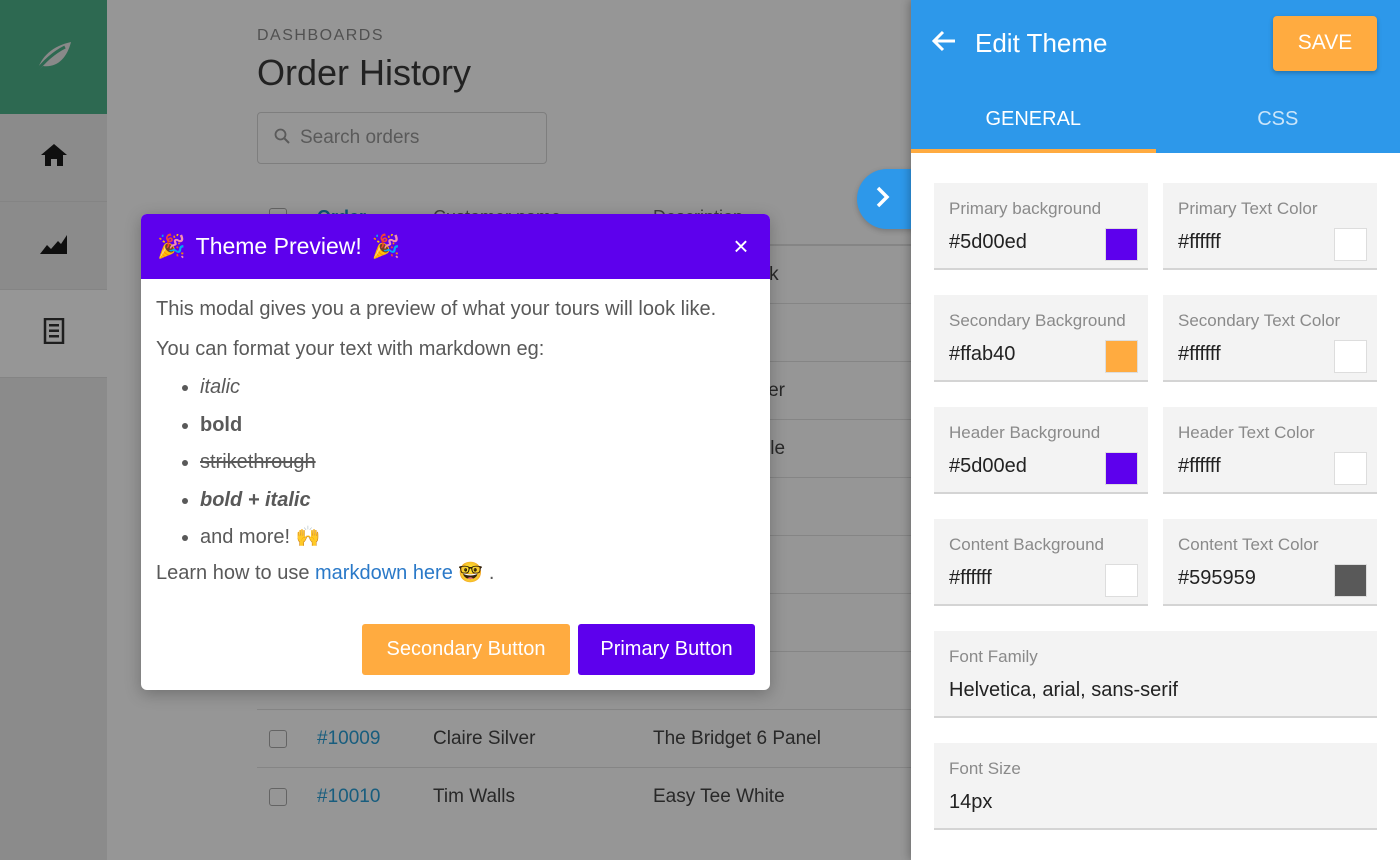 This screenshot has height=860, width=1400. Describe the element at coordinates (1155, 76) in the screenshot. I see `panel-header: Edit Theme SAVE GENERAL CSS` at that location.